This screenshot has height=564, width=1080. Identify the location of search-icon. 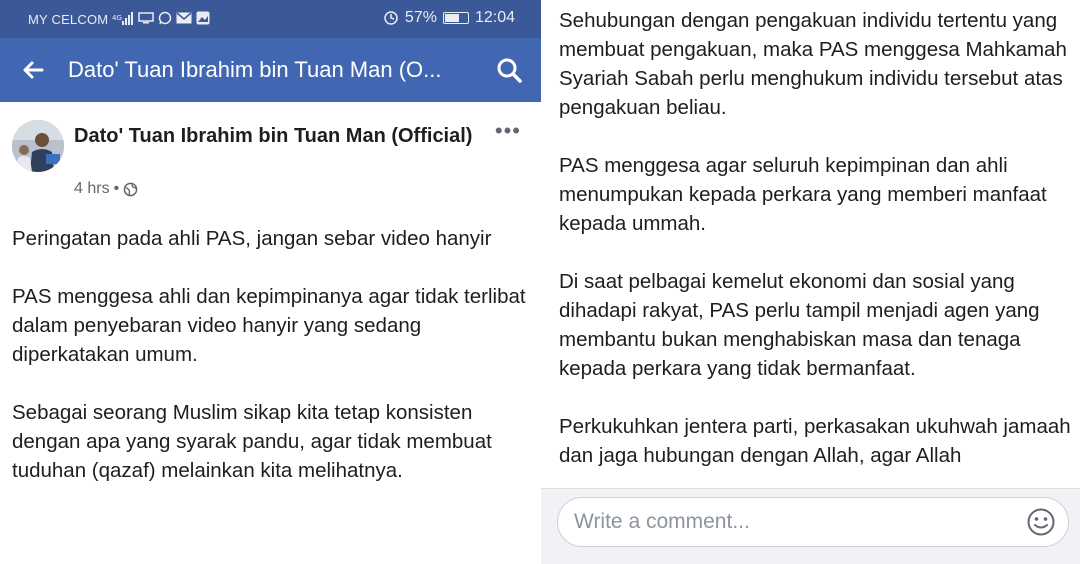
(509, 70).